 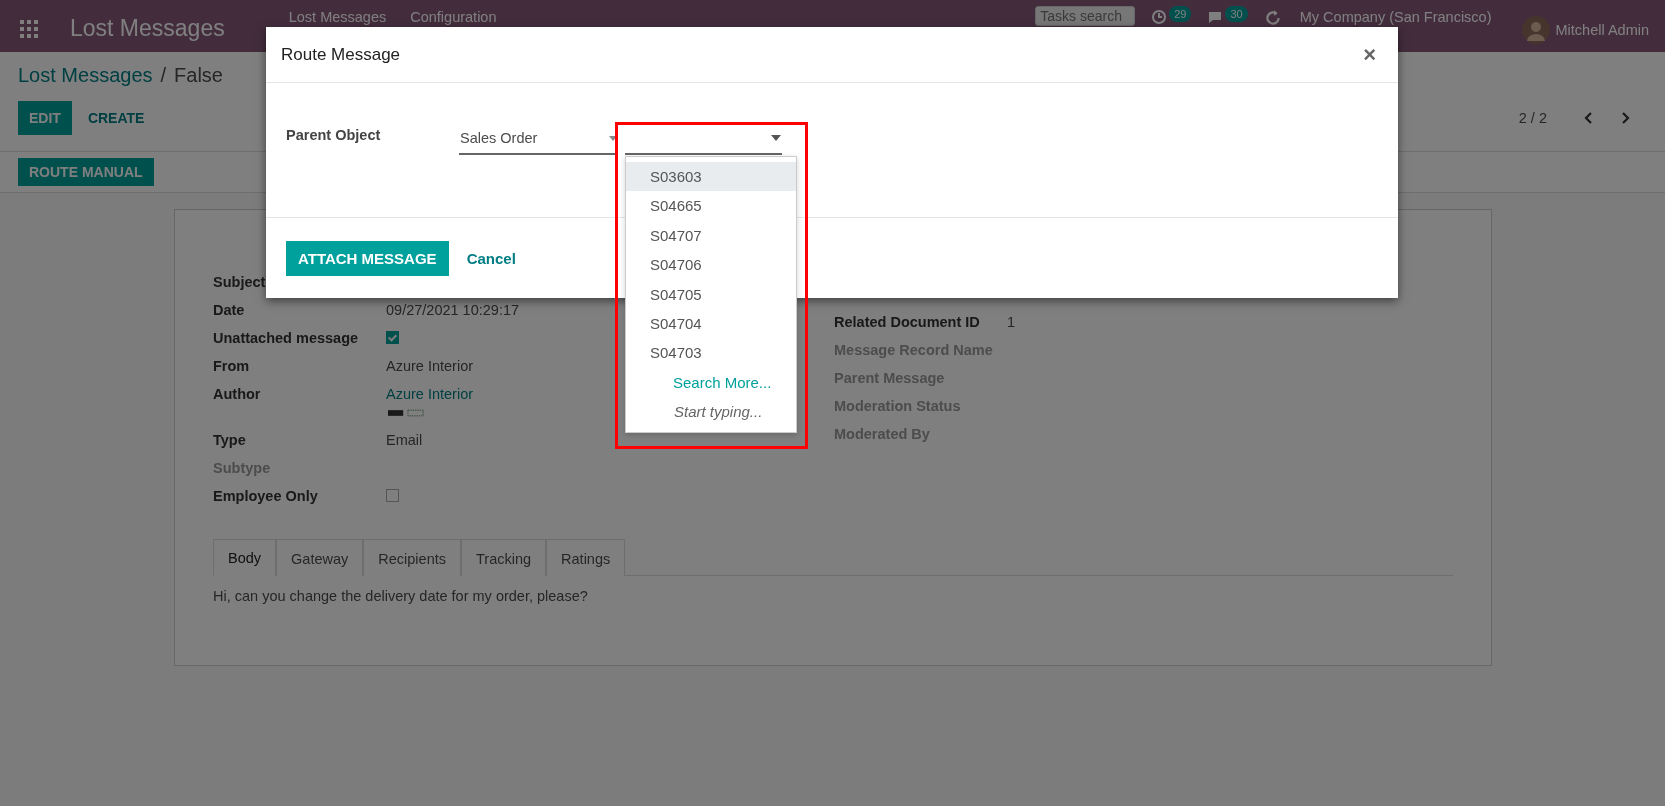 I want to click on dropdown-option: S04703, so click(x=711, y=353).